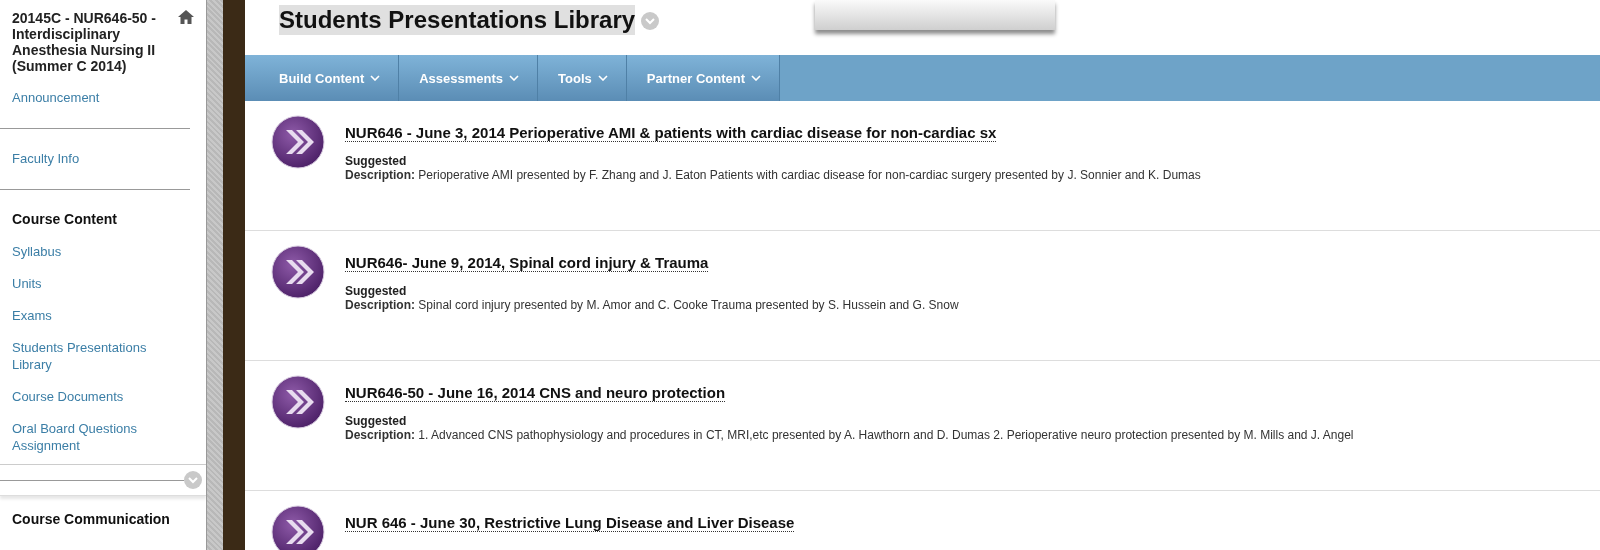 This screenshot has width=1600, height=550. What do you see at coordinates (457, 20) in the screenshot?
I see `page-title: Students Presentations Library` at bounding box center [457, 20].